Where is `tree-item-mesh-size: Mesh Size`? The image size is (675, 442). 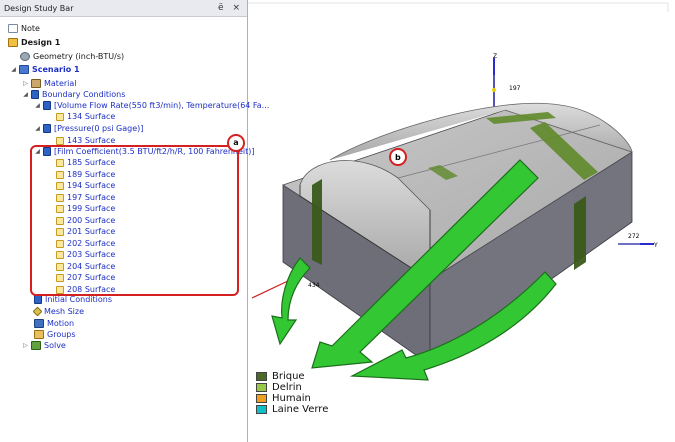
tree-item-mesh-size: Mesh Size is located at coordinates (58, 311).